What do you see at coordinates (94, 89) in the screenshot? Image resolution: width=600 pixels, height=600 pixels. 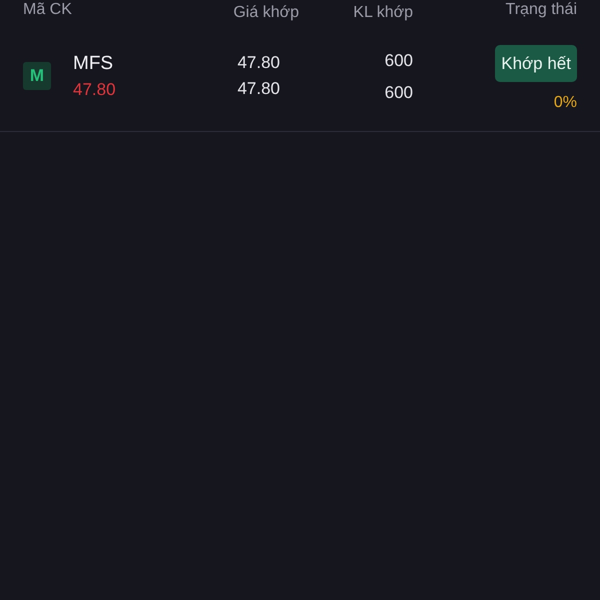 I see `stock-price: 47.80` at bounding box center [94, 89].